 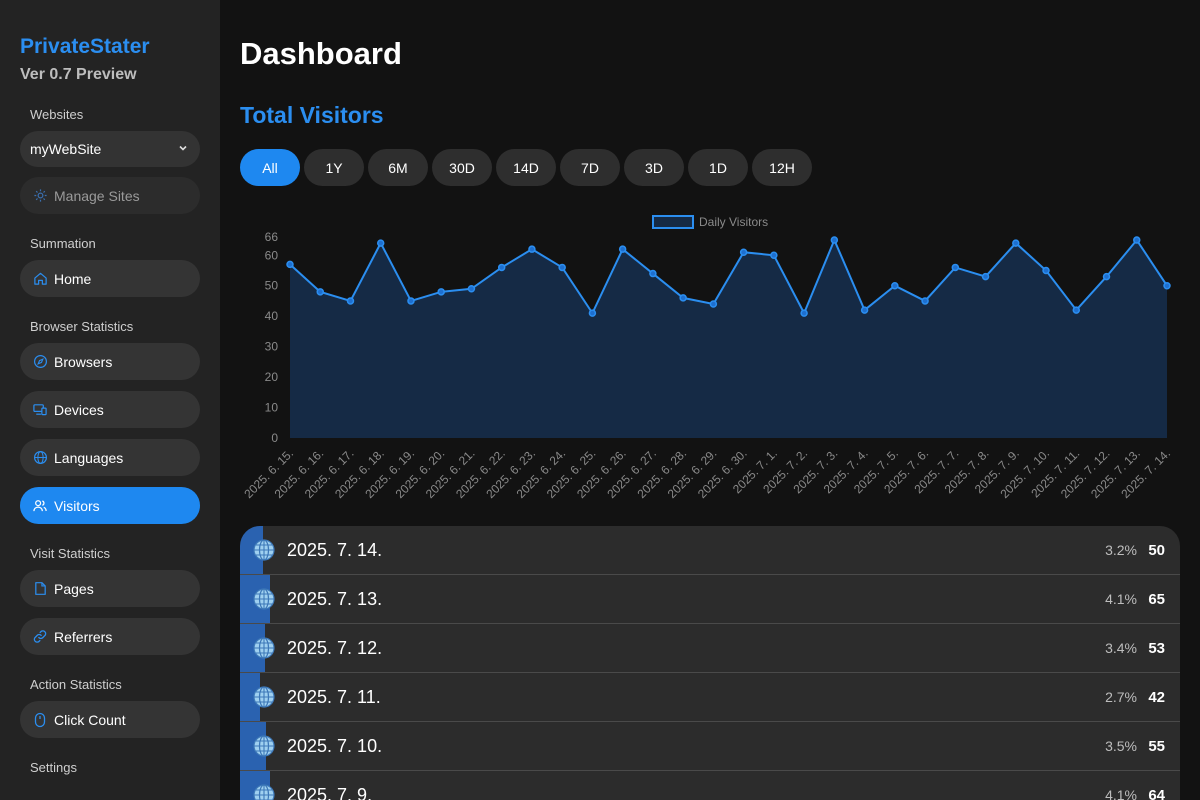 What do you see at coordinates (40, 506) in the screenshot?
I see `users-icon` at bounding box center [40, 506].